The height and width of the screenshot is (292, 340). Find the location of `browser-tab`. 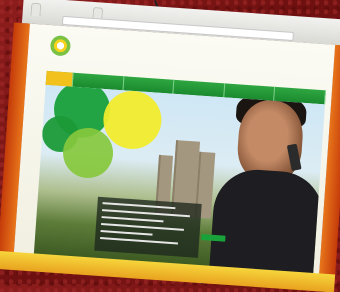

browser-tab is located at coordinates (36, 9).